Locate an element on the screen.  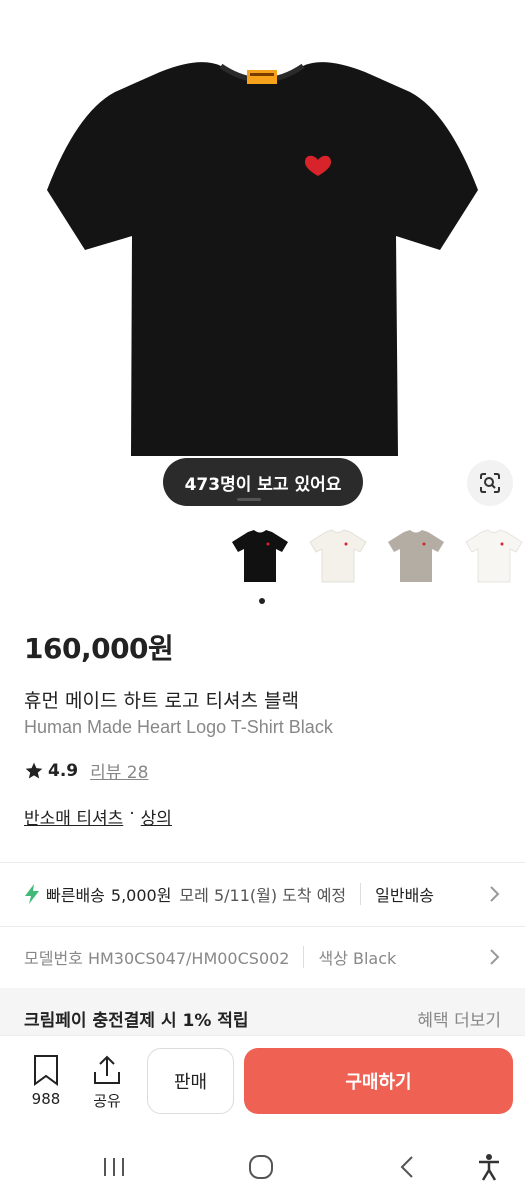
thumbnail-cream is located at coordinates (494, 556).